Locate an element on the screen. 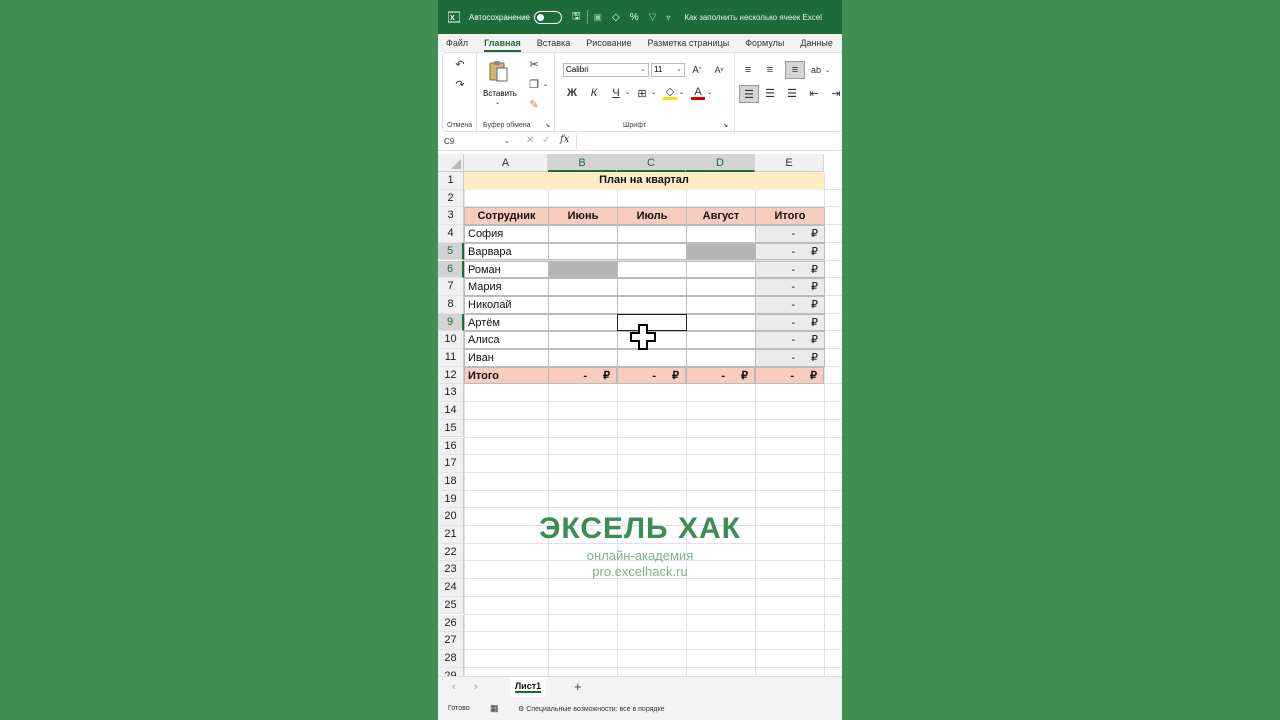  total-label: Итого is located at coordinates (506, 375).